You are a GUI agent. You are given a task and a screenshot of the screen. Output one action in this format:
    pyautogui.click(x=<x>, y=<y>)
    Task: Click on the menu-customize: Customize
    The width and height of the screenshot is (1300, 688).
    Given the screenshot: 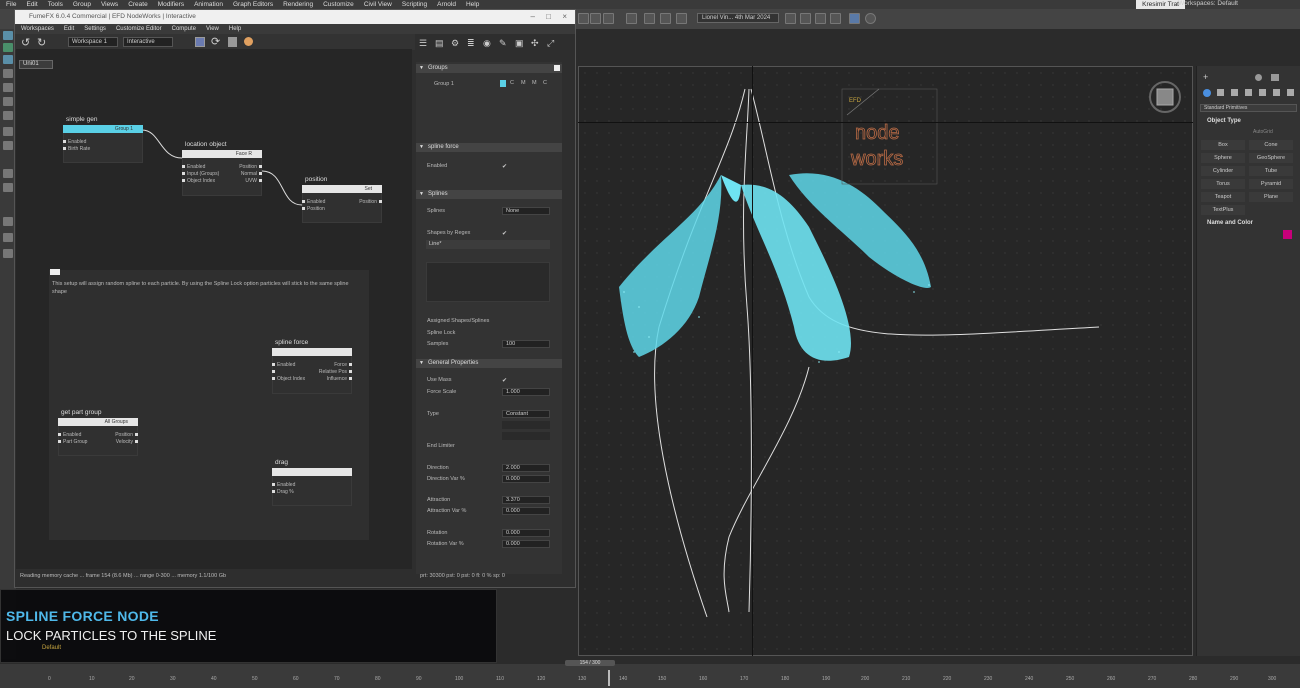 What is the action you would take?
    pyautogui.click(x=338, y=4)
    